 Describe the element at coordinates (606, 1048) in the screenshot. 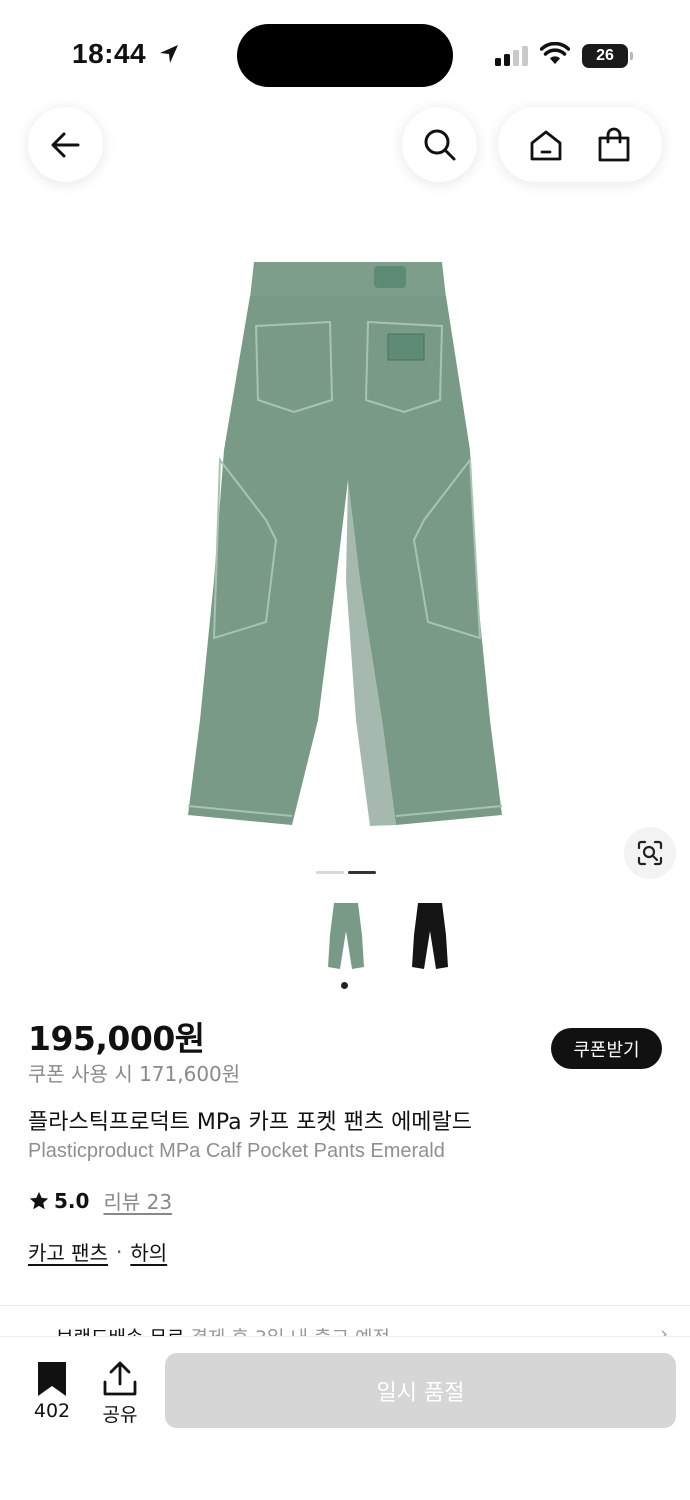

I see `get-coupon-button: 쿠폰받기` at that location.